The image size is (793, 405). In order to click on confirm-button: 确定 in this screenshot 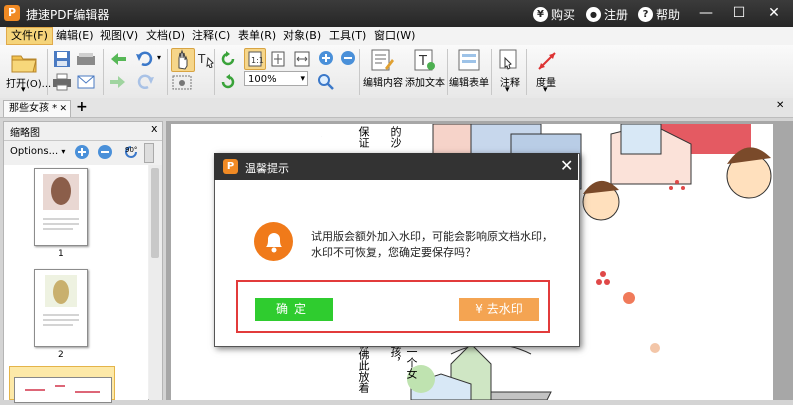, I will do `click(294, 309)`.